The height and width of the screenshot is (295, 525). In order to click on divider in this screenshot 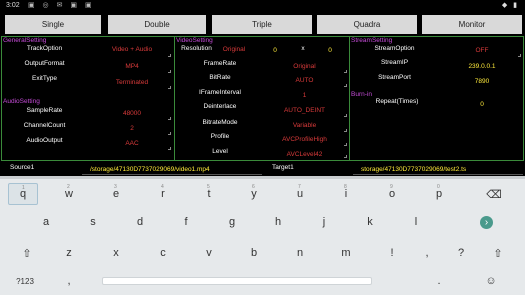, I will do `click(349, 98)`.